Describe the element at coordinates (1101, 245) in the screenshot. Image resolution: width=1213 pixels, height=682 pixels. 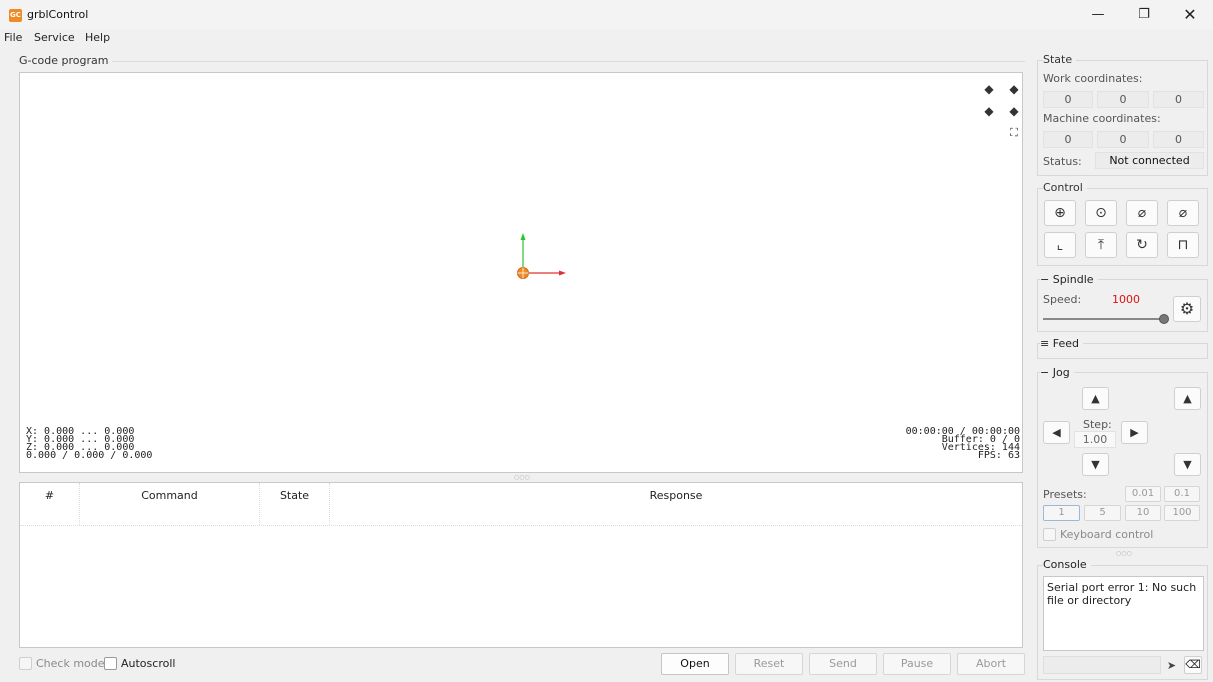
I see `safe-position-icon: ⤒` at that location.